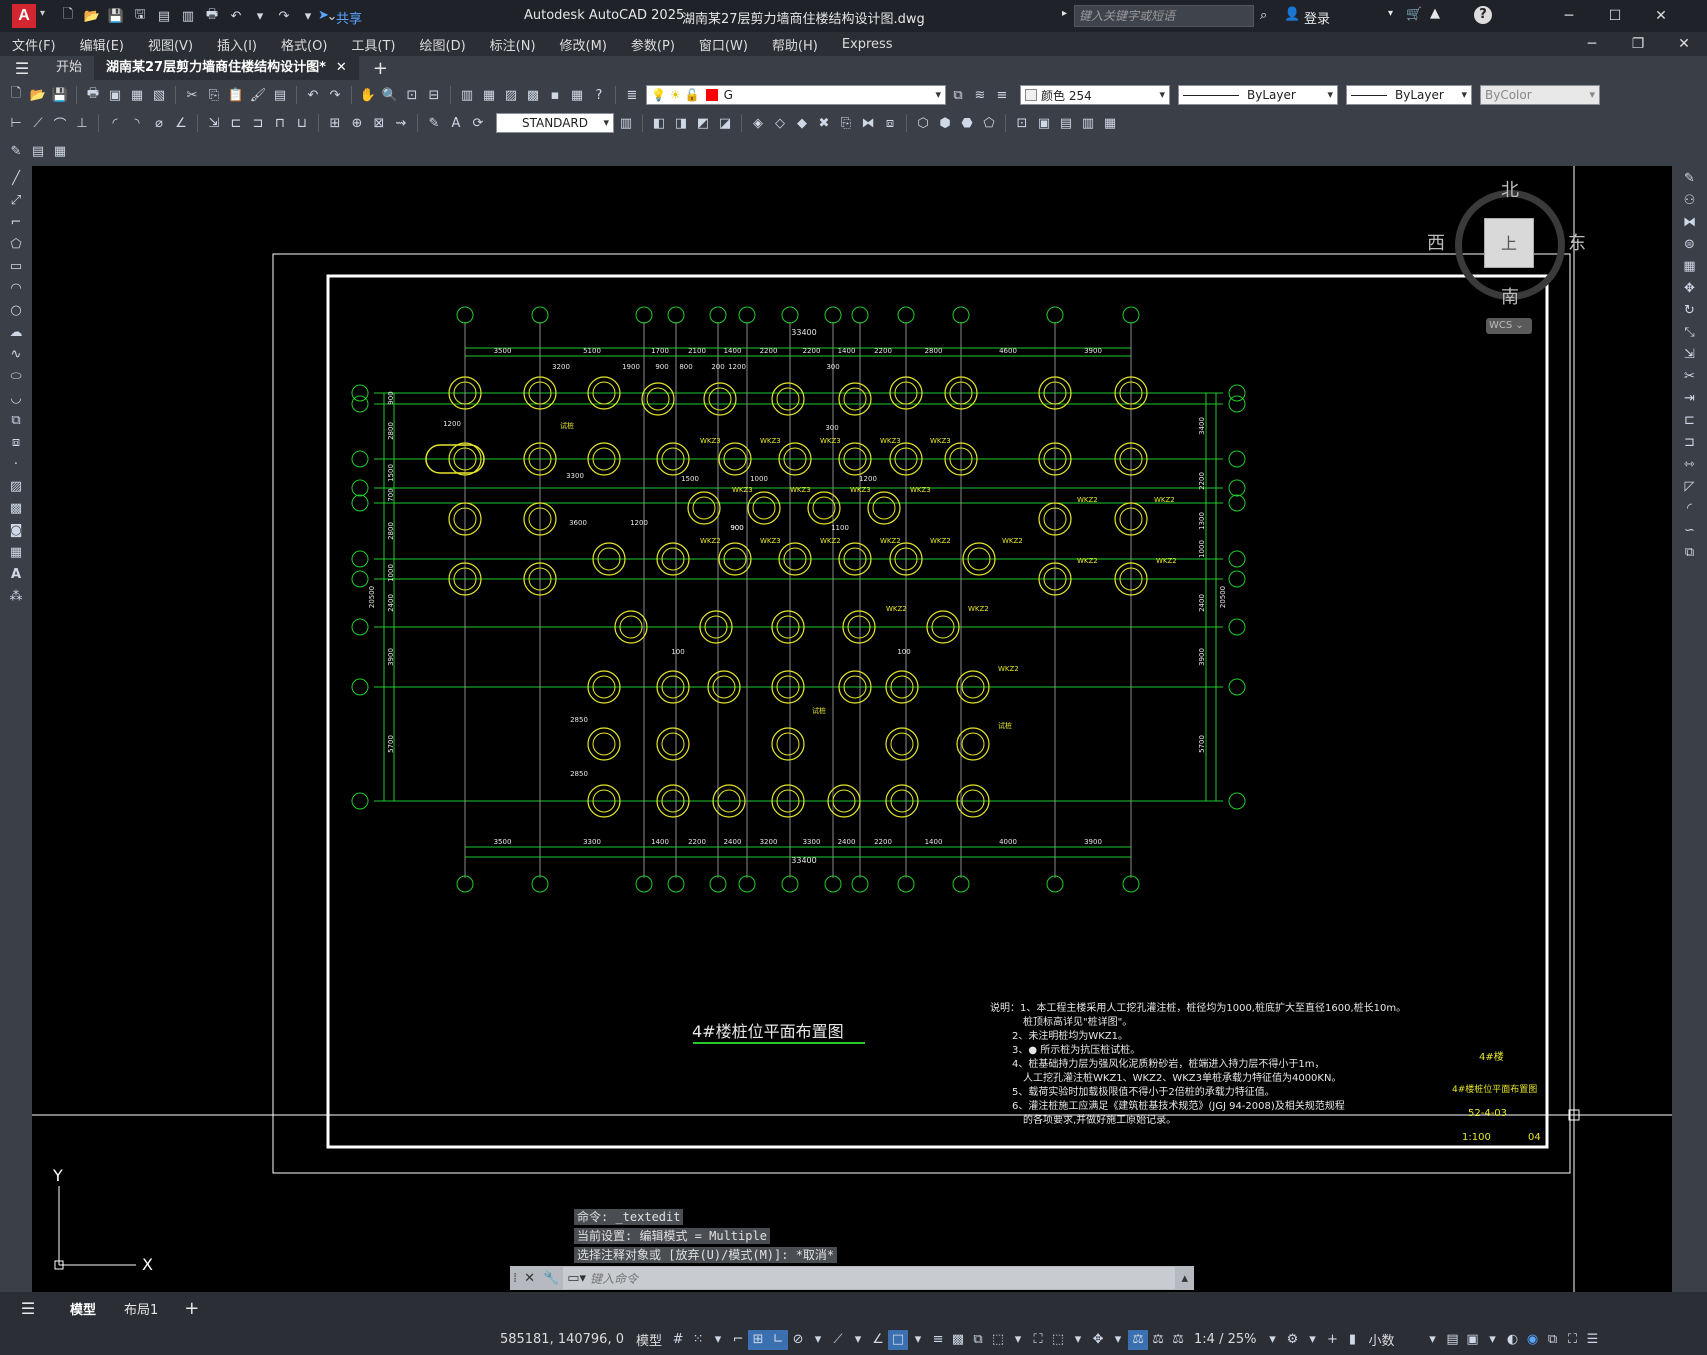 The image size is (1707, 1355). I want to click on blend-curves-icon: ∽, so click(1690, 530).